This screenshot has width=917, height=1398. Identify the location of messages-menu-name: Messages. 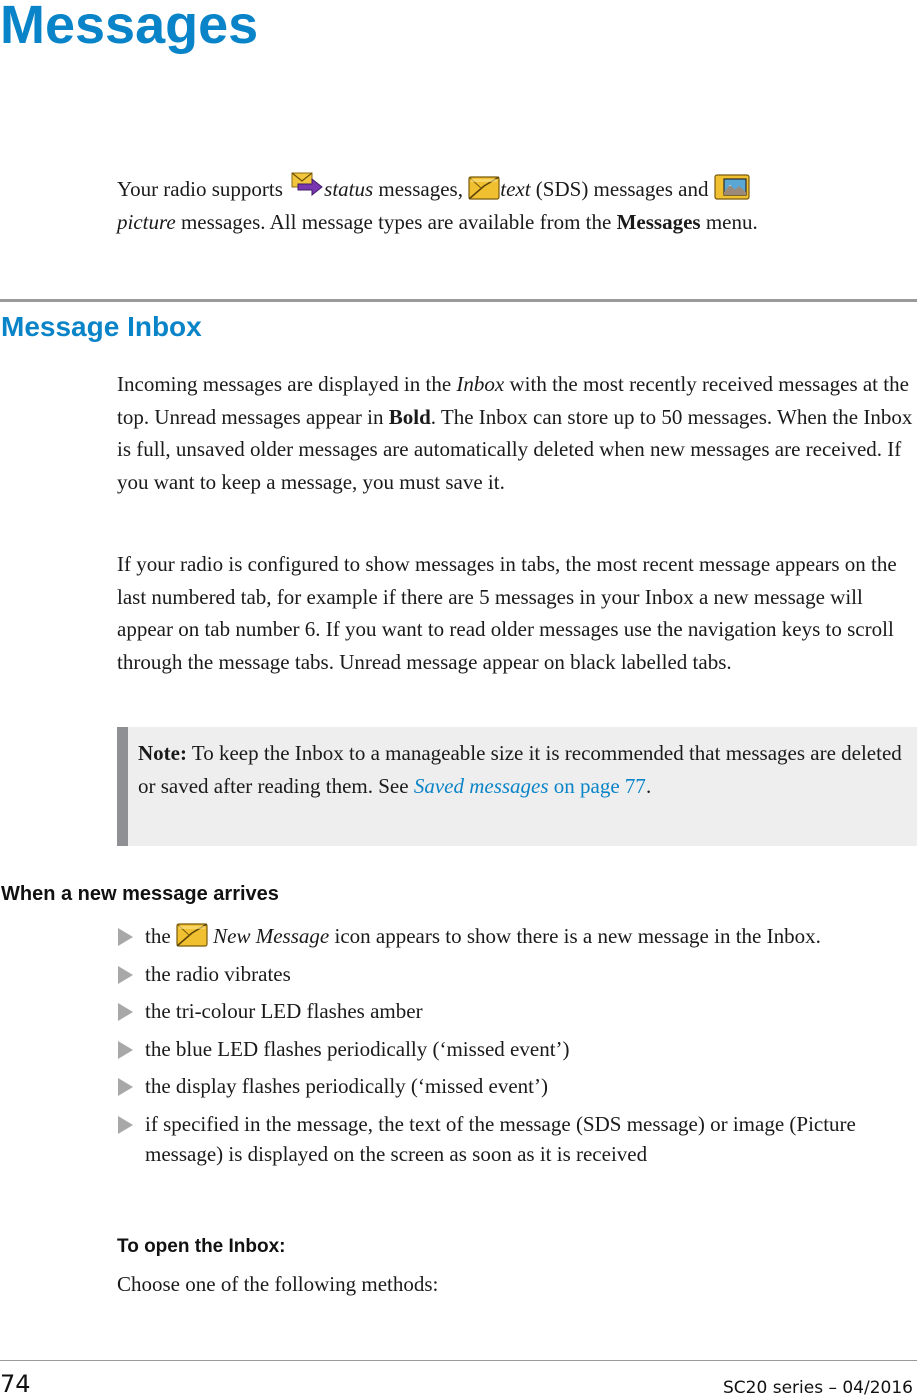
(658, 222).